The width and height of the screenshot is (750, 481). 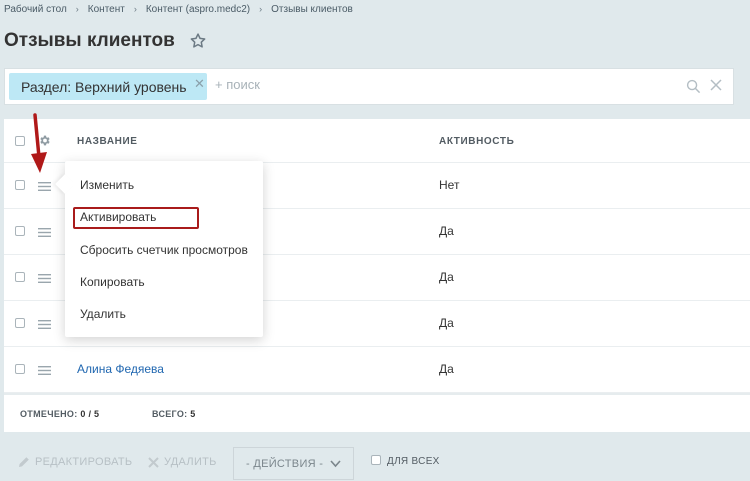 I want to click on menu-item-copy: Копировать, so click(x=112, y=282).